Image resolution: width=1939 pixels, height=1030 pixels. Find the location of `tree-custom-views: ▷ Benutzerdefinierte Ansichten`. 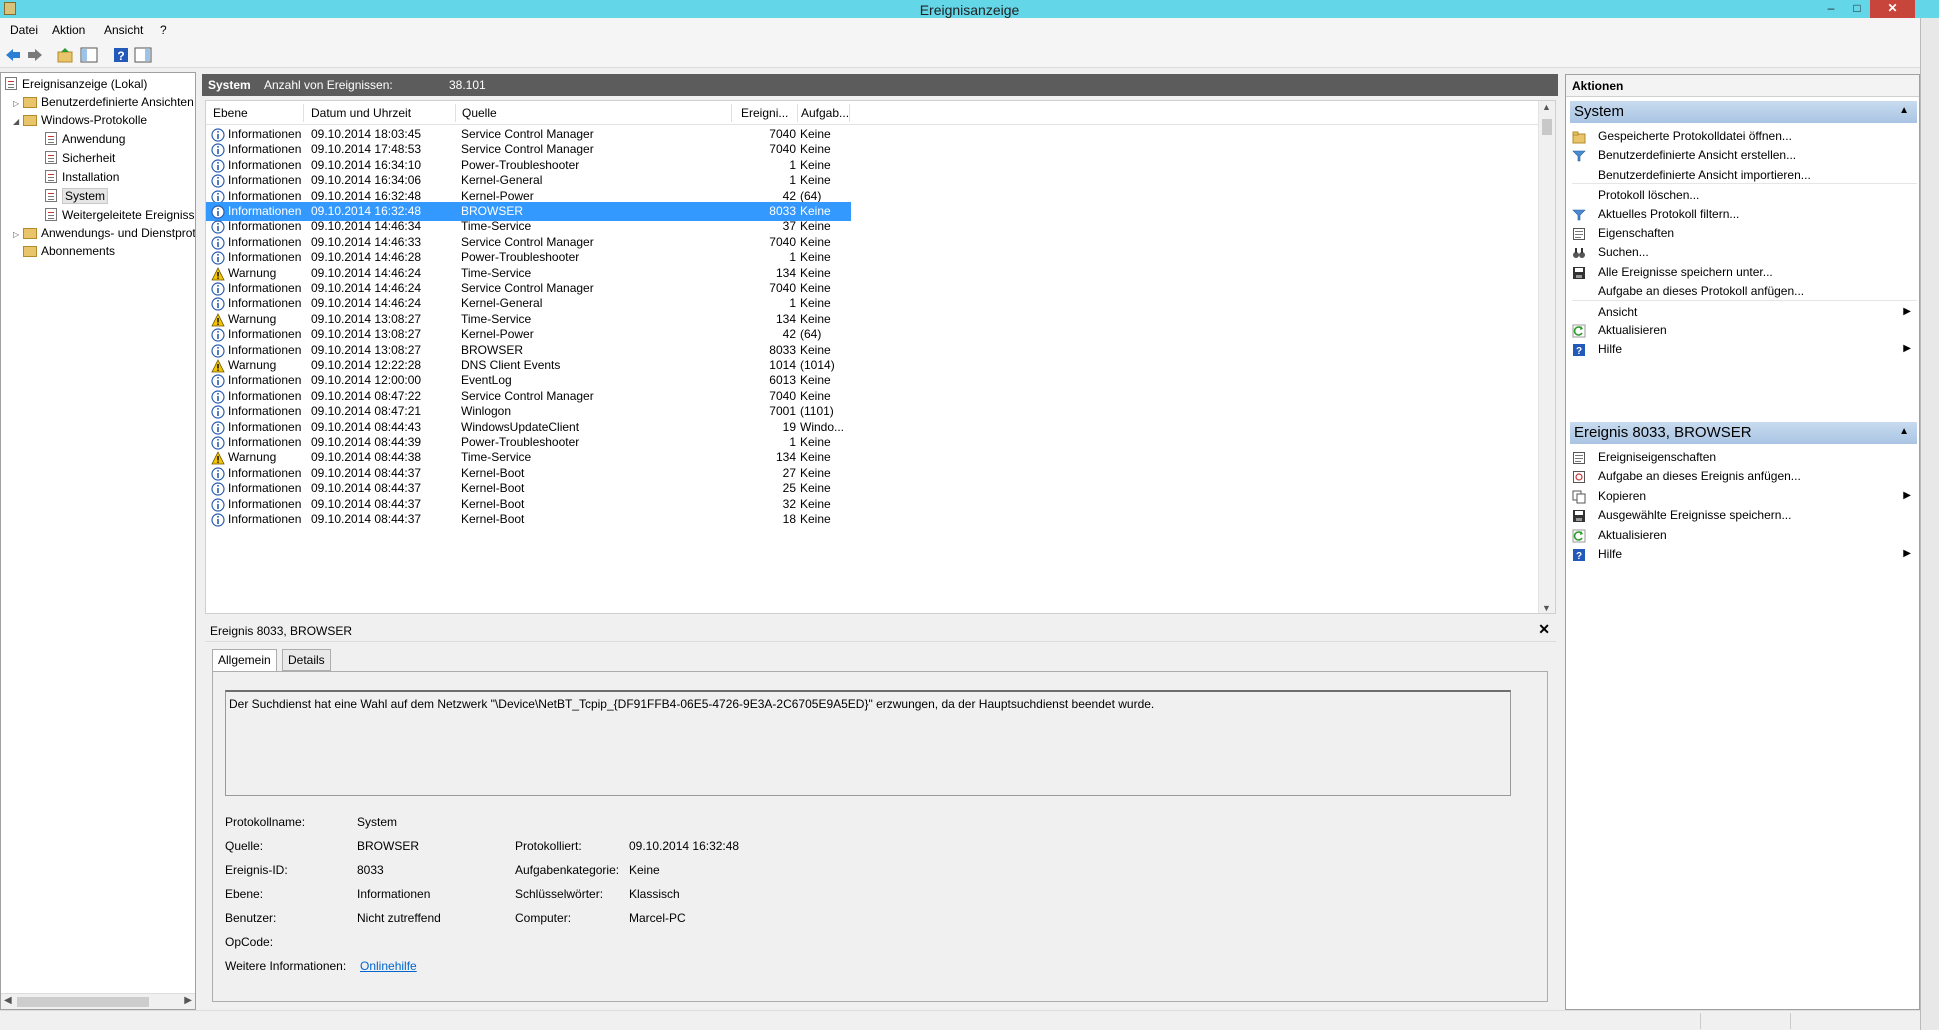

tree-custom-views: ▷ Benutzerdefinierte Ansichten is located at coordinates (103, 102).